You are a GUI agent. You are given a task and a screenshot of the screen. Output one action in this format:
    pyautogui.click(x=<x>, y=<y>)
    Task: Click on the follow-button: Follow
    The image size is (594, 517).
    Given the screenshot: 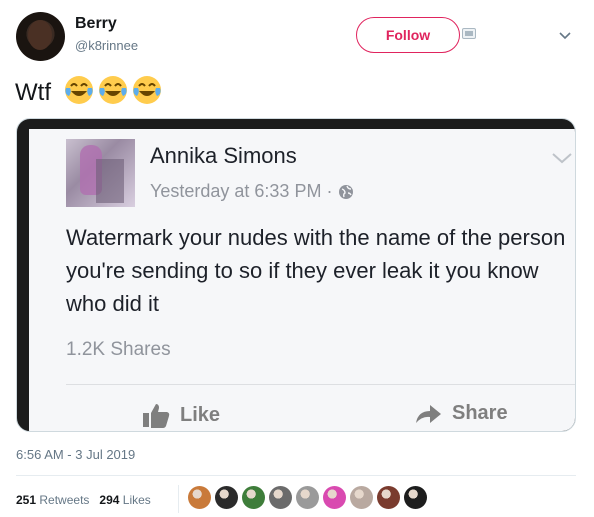 What is the action you would take?
    pyautogui.click(x=408, y=35)
    